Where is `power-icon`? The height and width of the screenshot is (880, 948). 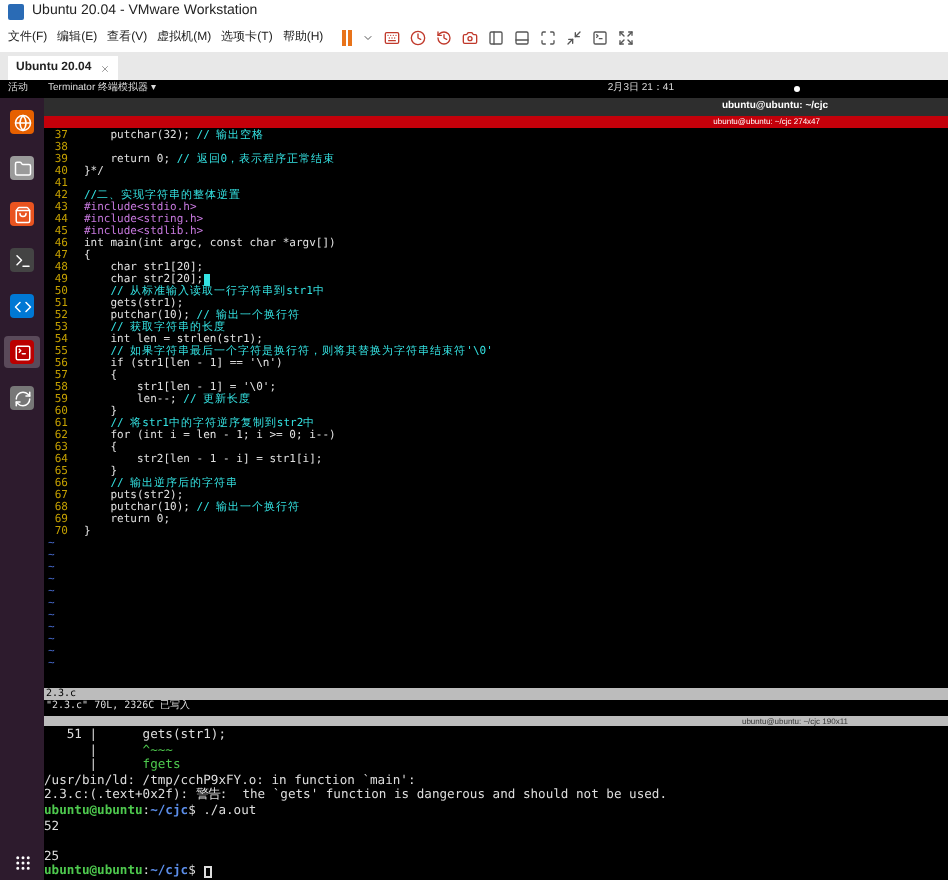 power-icon is located at coordinates (797, 89).